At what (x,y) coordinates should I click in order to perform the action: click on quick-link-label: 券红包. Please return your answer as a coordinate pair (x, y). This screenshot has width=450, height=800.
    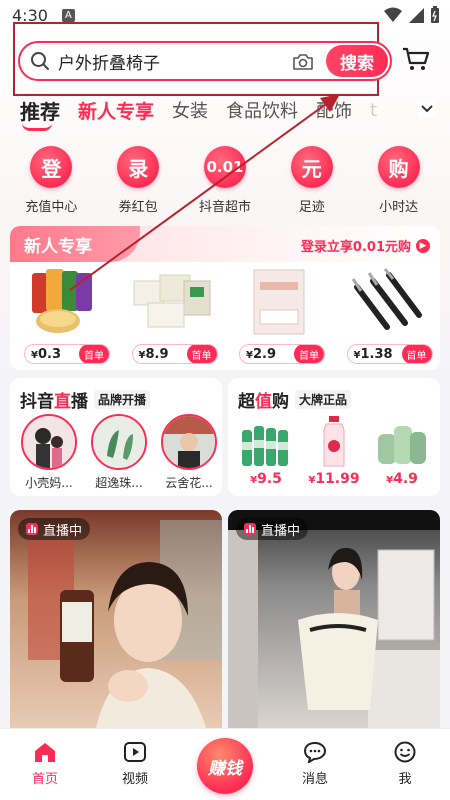
    Looking at the image, I should click on (138, 207).